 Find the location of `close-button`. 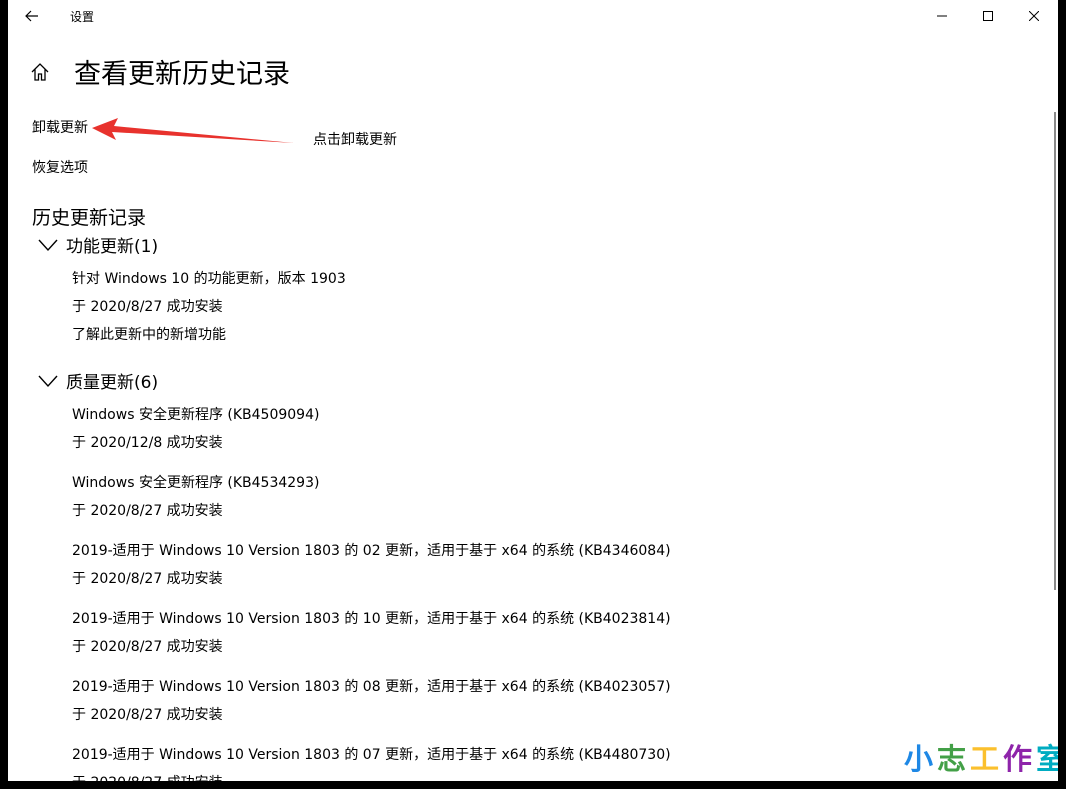

close-button is located at coordinates (1034, 16).